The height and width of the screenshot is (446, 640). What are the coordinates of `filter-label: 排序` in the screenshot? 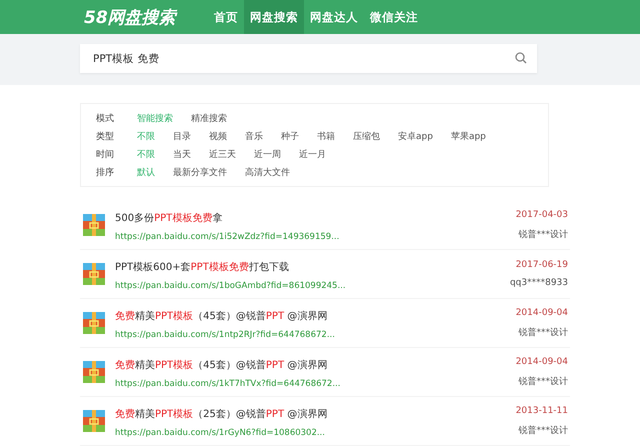 It's located at (105, 172).